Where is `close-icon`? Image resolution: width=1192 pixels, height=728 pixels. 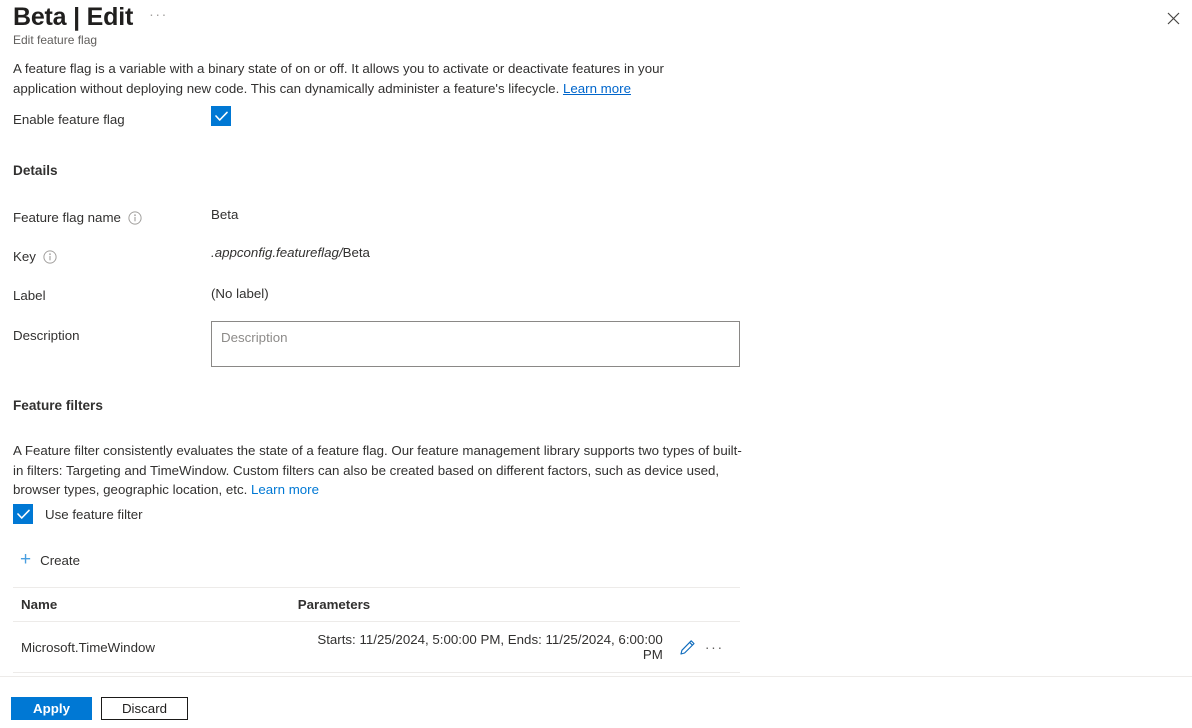
close-icon is located at coordinates (1173, 18).